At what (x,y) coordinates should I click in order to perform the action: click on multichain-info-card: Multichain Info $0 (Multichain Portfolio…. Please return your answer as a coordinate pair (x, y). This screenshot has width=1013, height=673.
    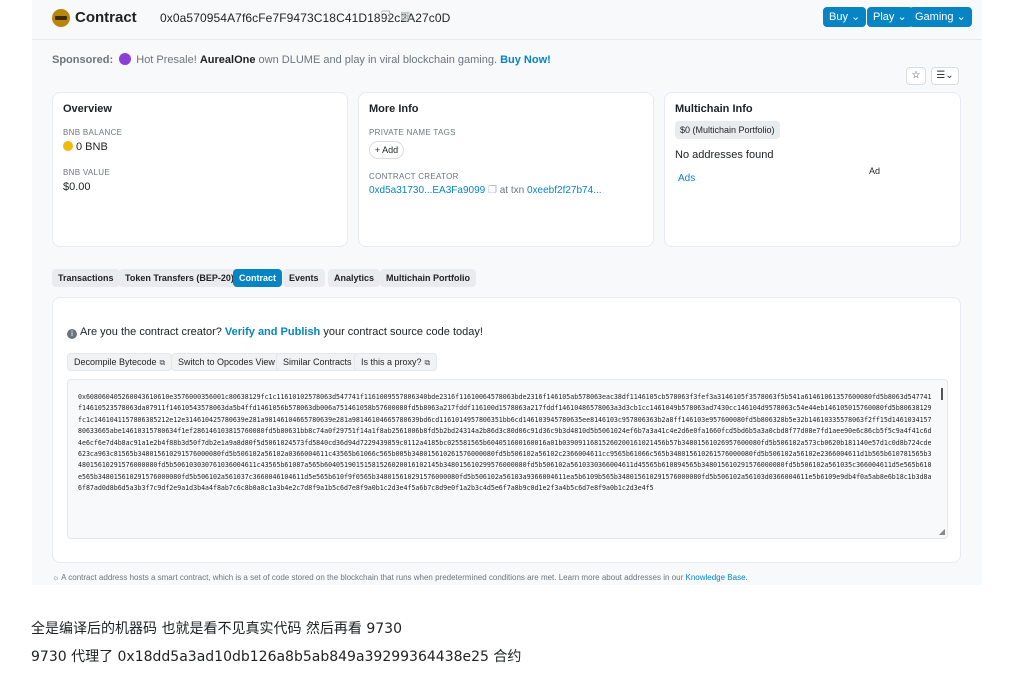
    Looking at the image, I should click on (812, 169).